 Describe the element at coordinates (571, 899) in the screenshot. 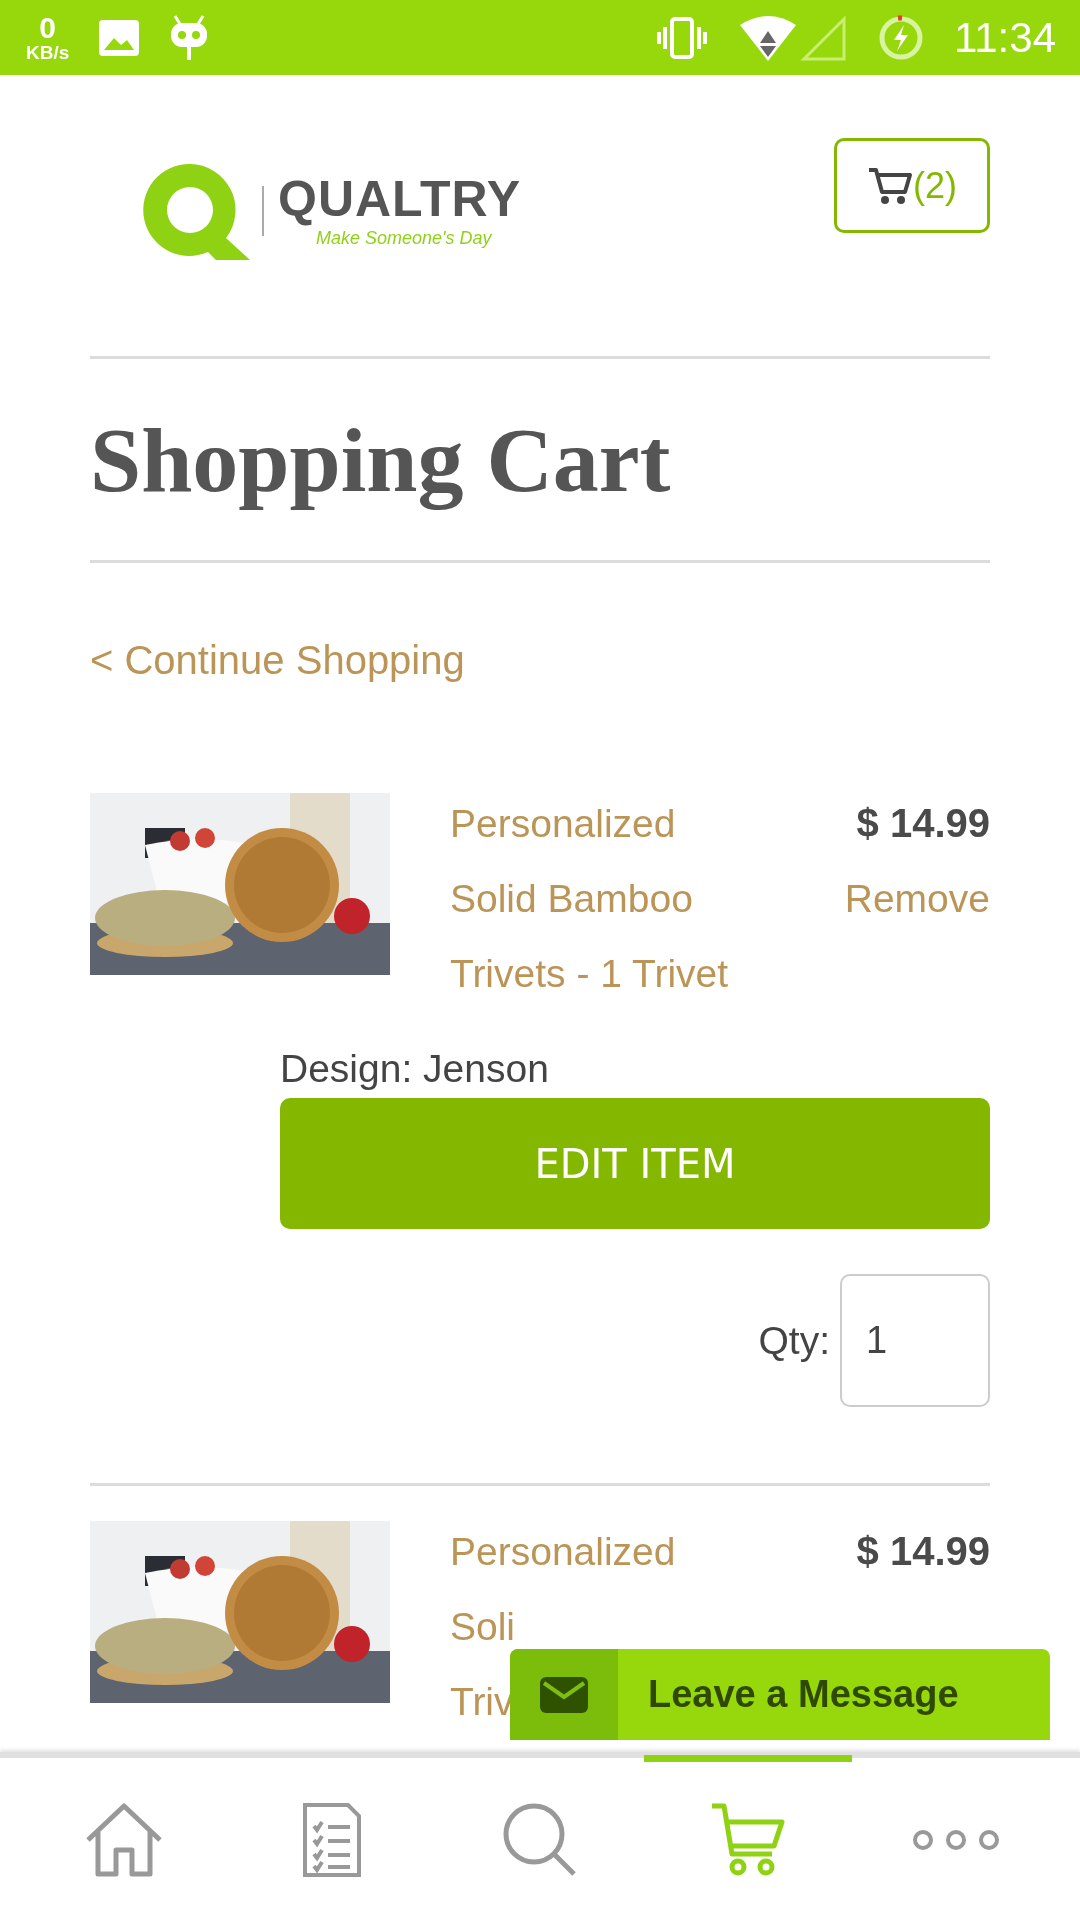

I see `product-name-line: Solid Bamboo` at that location.